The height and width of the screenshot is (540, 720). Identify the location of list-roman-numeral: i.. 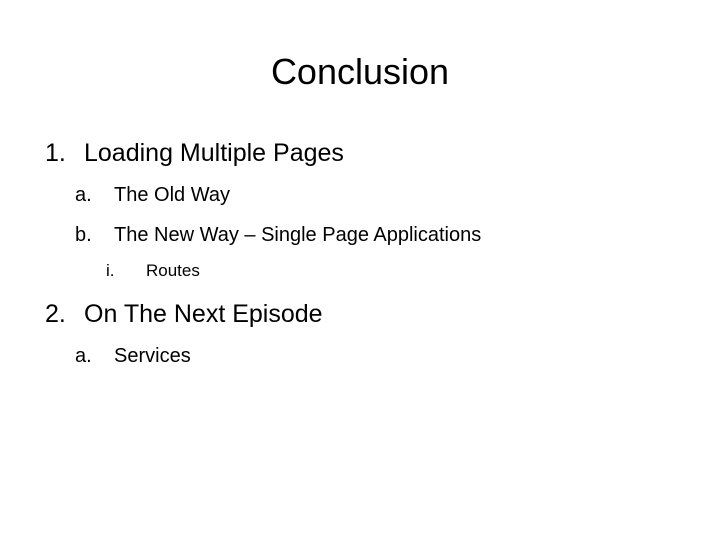
(110, 270).